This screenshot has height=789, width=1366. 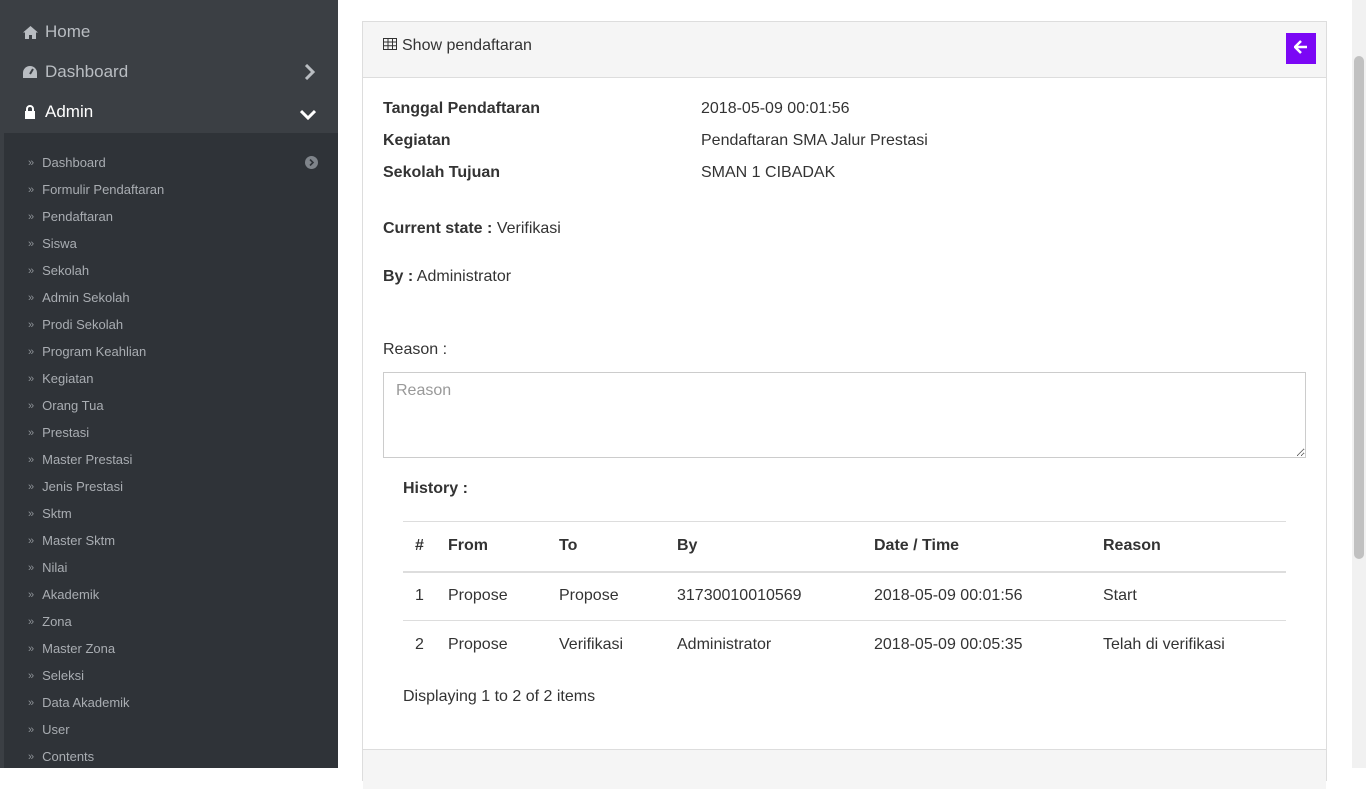 What do you see at coordinates (311, 162) in the screenshot?
I see `circle-chevron-icon` at bounding box center [311, 162].